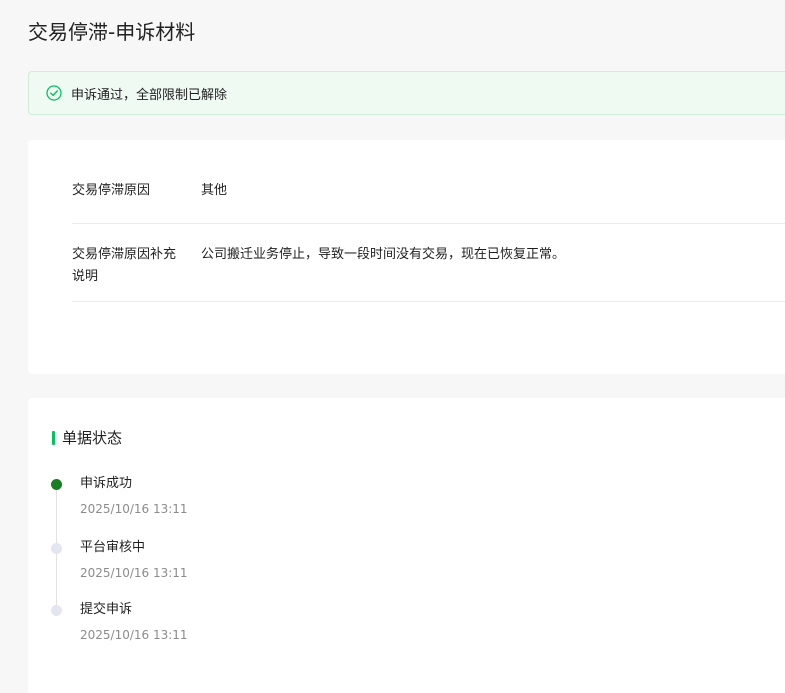 The image size is (785, 693). Describe the element at coordinates (112, 32) in the screenshot. I see `page-title: 交易停滞-申诉材料` at that location.